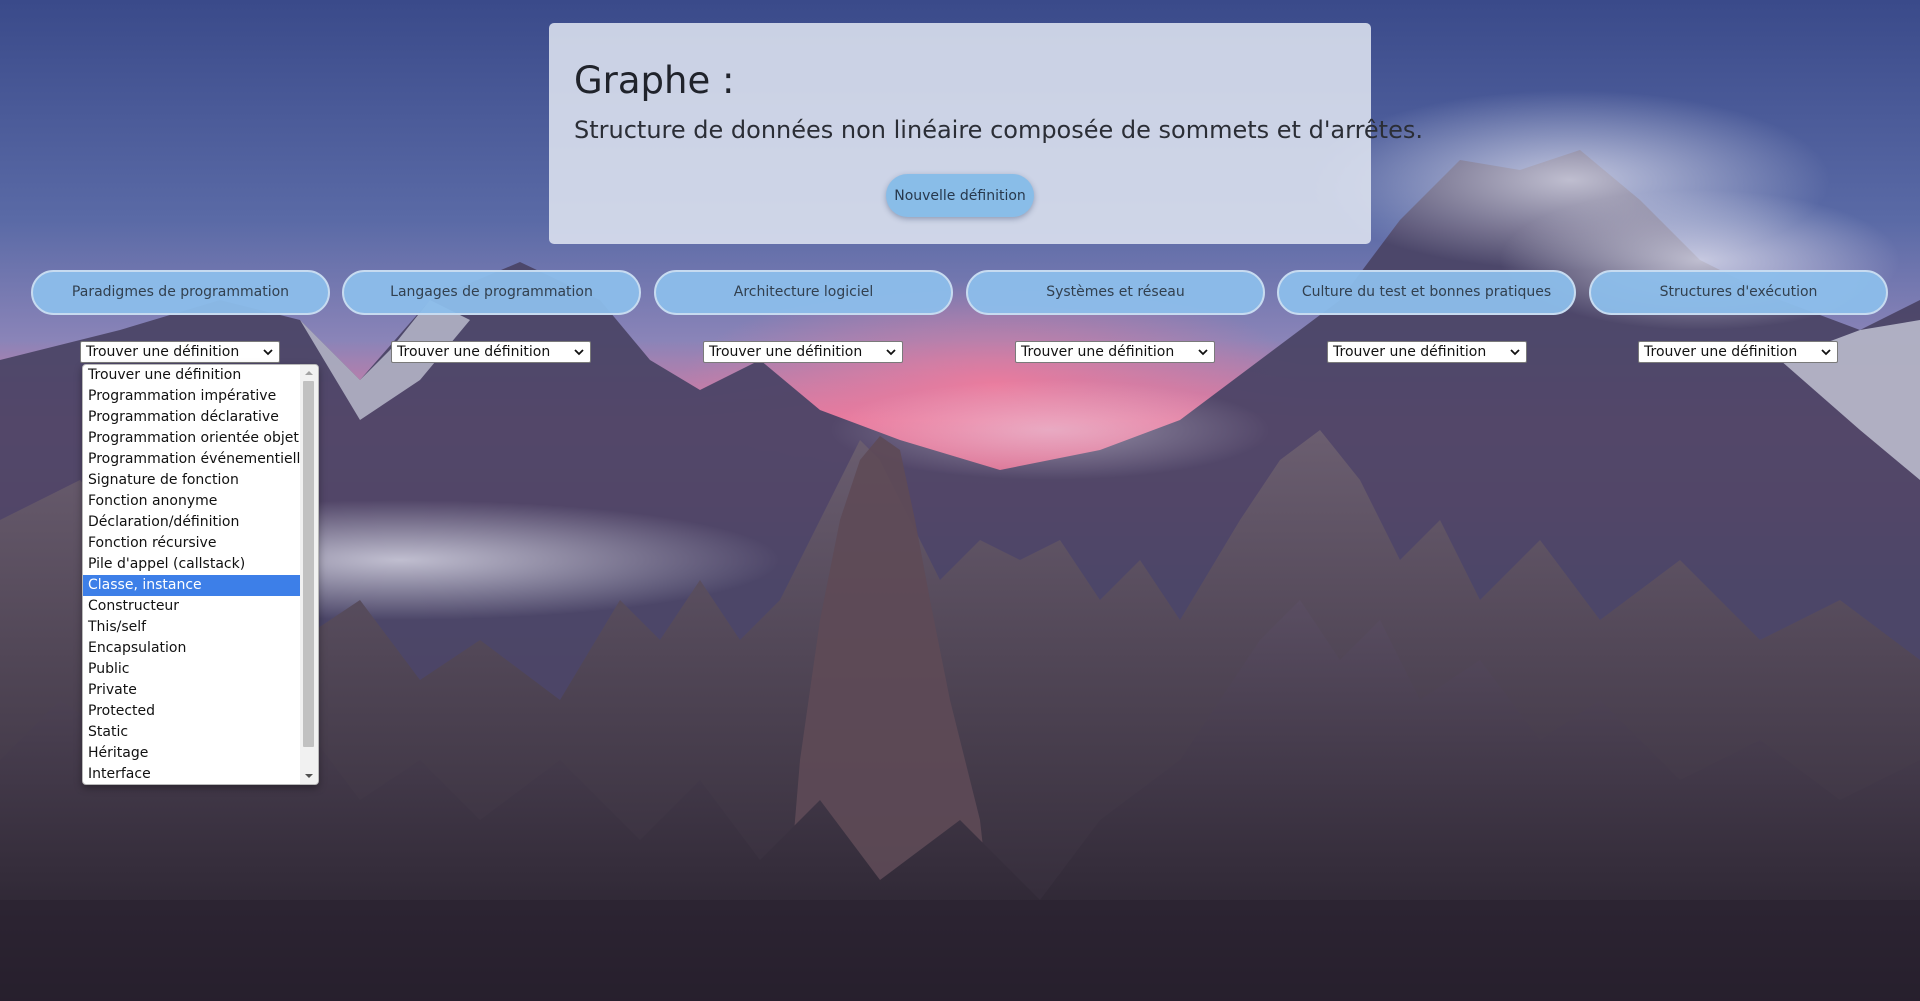  Describe the element at coordinates (191, 501) in the screenshot. I see `dropdown-option: Fonction anonyme` at that location.